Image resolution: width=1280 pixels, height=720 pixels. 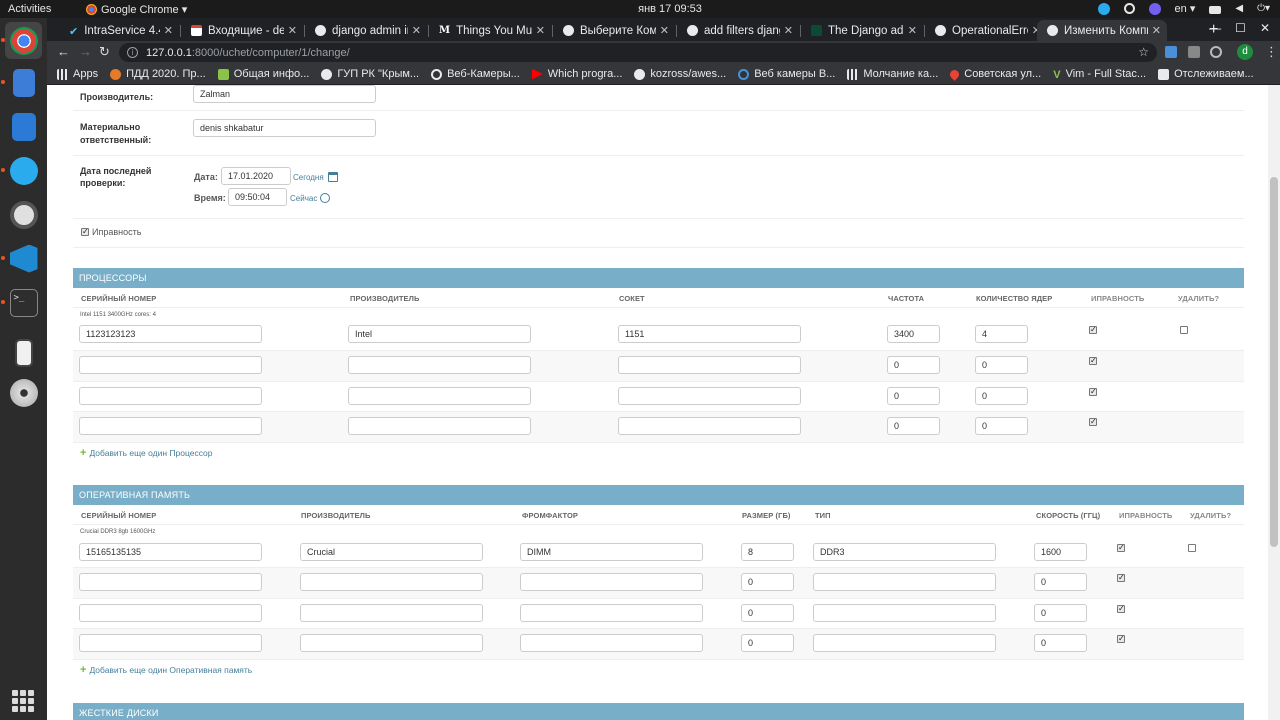 What do you see at coordinates (325, 198) in the screenshot?
I see `clock-icon` at bounding box center [325, 198].